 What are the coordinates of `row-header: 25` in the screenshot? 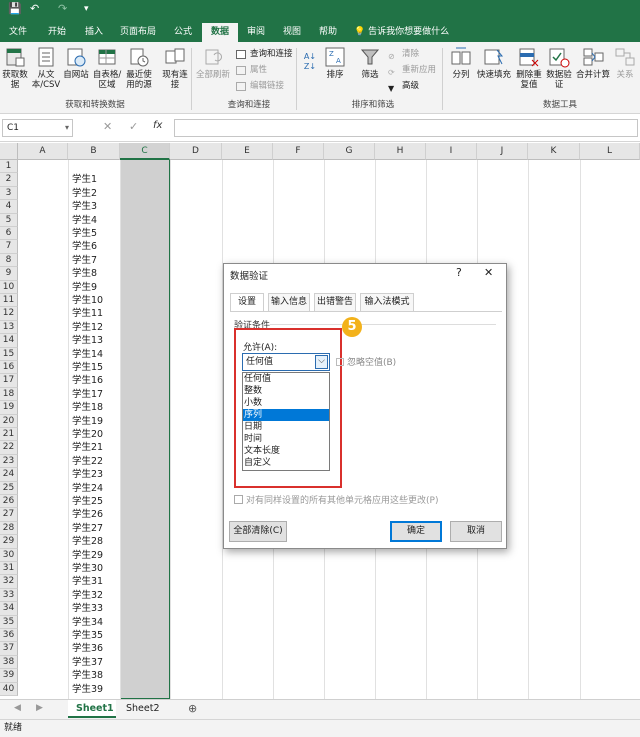 It's located at (9, 488).